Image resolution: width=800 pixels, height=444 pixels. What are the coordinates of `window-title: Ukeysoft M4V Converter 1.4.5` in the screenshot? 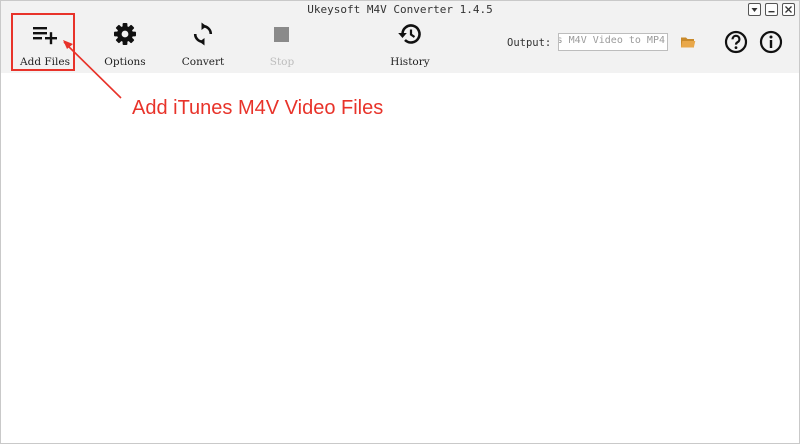 It's located at (400, 9).